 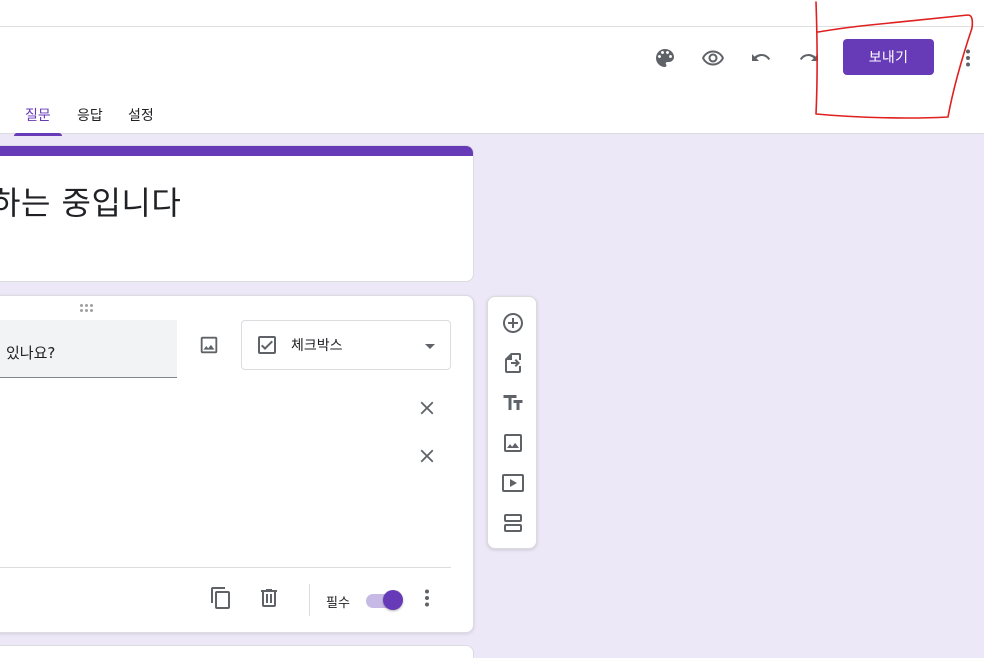 I want to click on dropdown-arrow-icon, so click(x=430, y=346).